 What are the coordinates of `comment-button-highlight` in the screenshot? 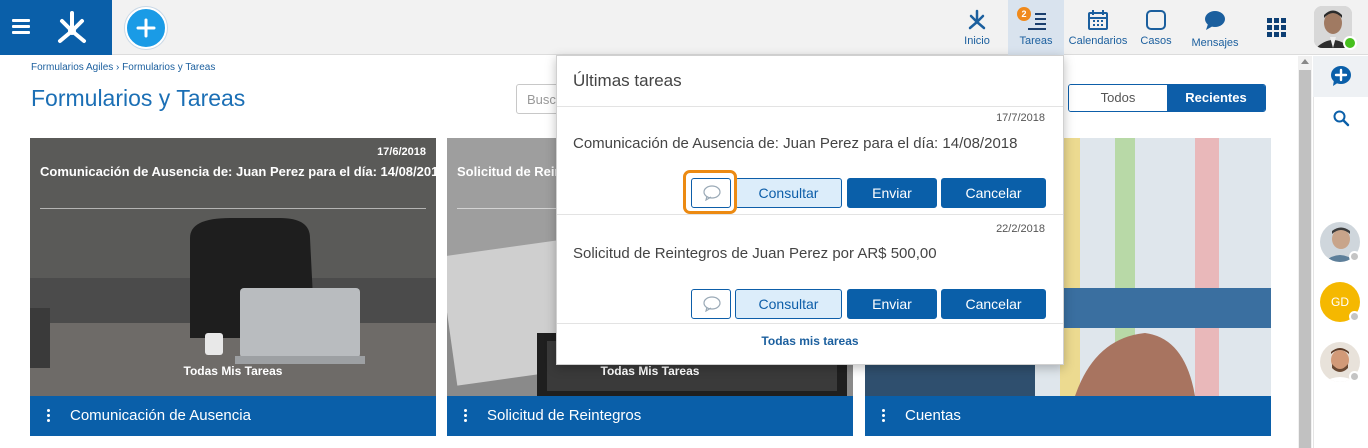 It's located at (710, 192).